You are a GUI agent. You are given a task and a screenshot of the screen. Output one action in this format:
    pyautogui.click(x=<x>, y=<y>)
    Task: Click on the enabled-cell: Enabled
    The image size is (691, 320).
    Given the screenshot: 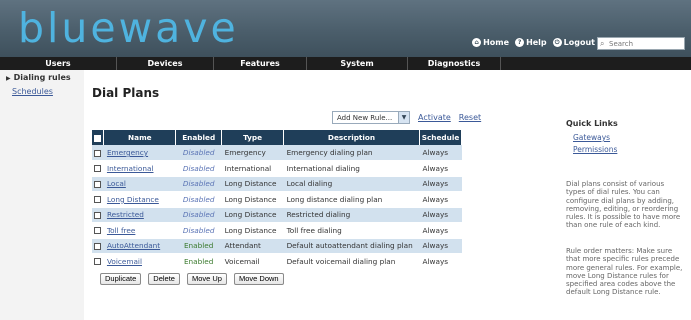 What is the action you would take?
    pyautogui.click(x=198, y=261)
    